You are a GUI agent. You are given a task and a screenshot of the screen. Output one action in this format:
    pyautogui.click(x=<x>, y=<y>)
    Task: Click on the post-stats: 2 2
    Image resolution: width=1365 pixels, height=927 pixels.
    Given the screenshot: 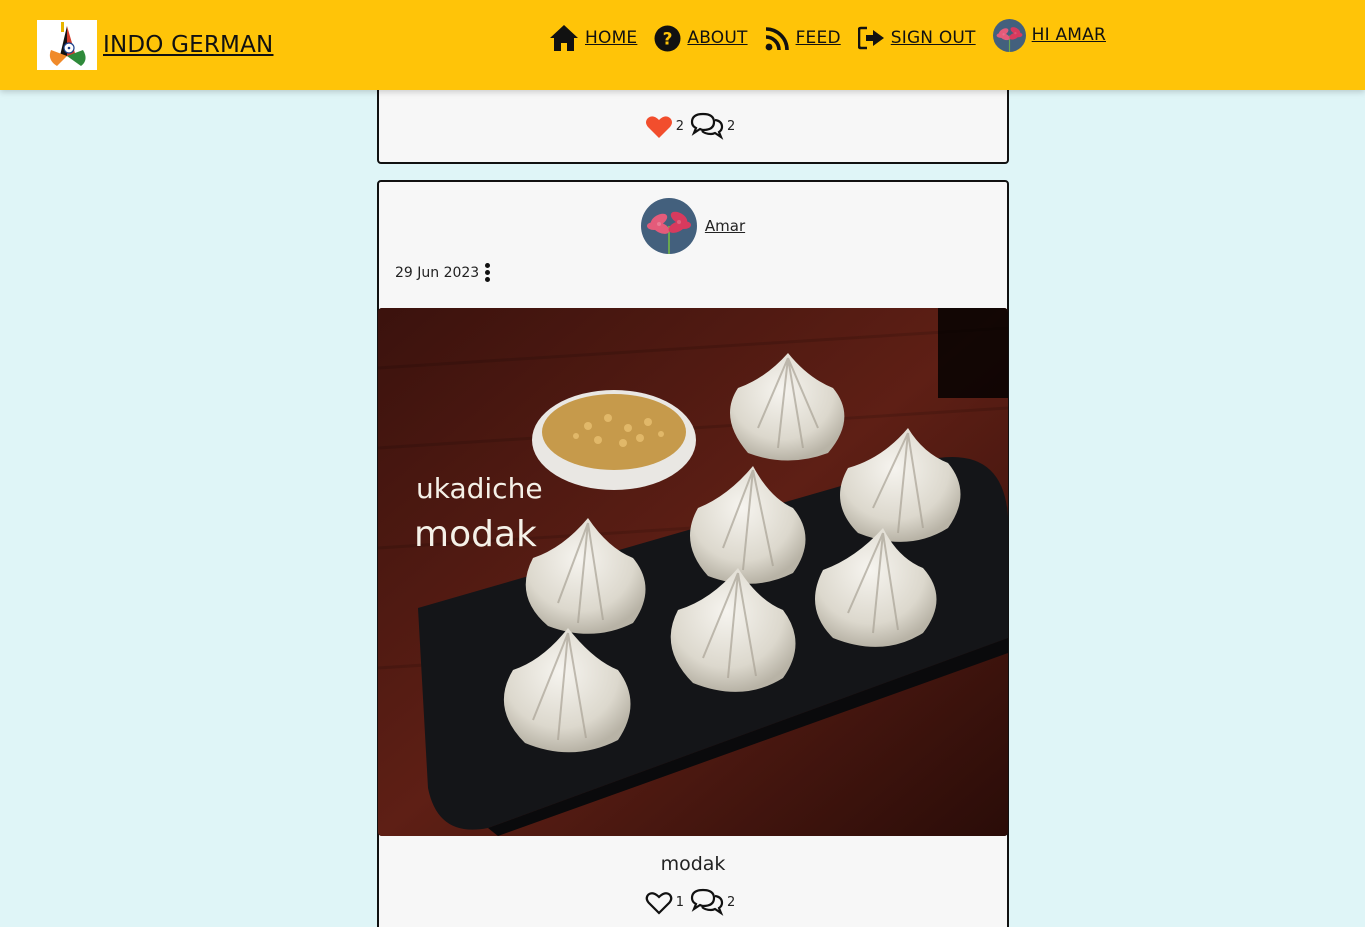 What is the action you would take?
    pyautogui.click(x=693, y=126)
    